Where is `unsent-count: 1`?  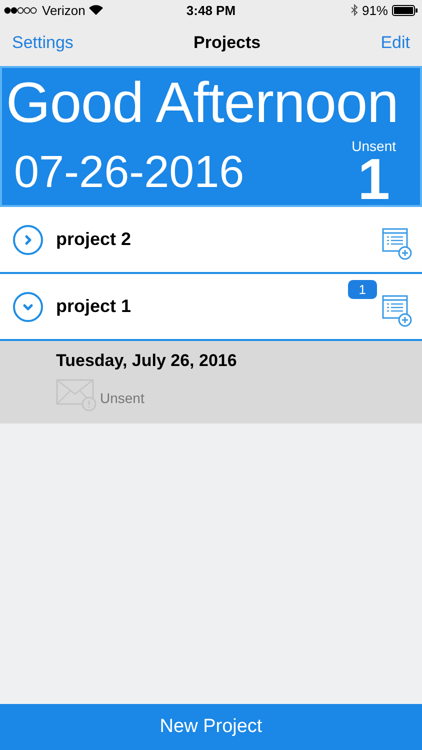
unsent-count: 1 is located at coordinates (374, 179).